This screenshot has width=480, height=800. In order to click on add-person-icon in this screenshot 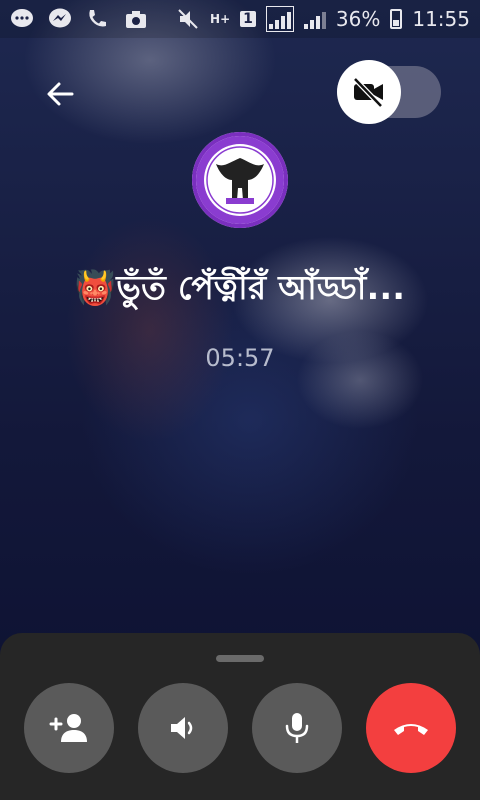, I will do `click(68, 728)`.